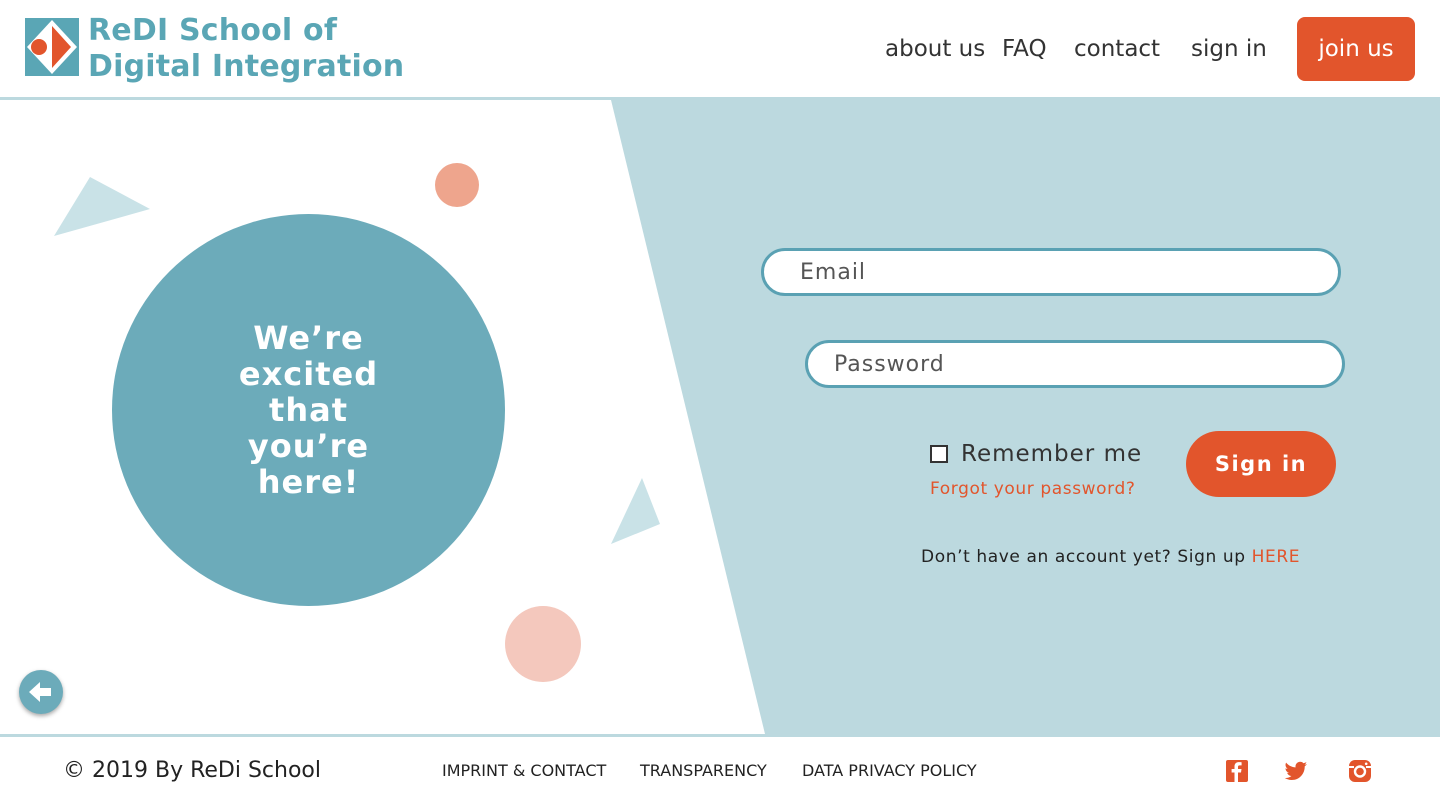 Image resolution: width=1440 pixels, height=800 pixels. I want to click on nav-contact: contact, so click(1117, 49).